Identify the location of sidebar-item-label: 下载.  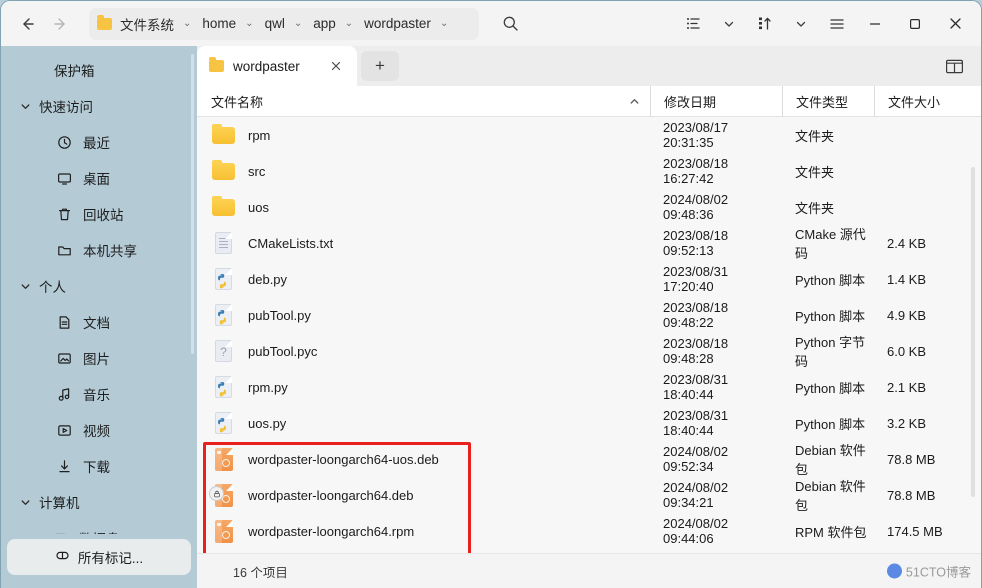
(96, 467).